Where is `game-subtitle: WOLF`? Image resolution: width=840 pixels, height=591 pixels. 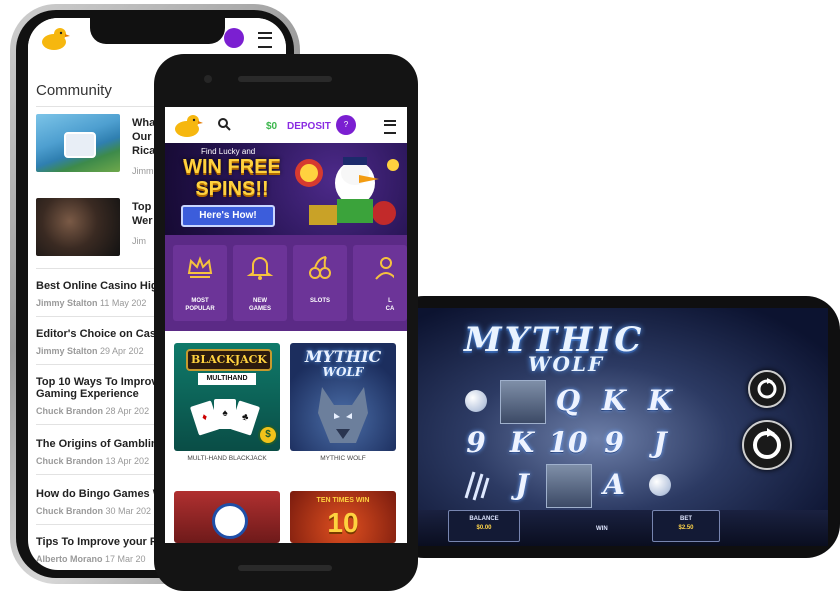 game-subtitle: WOLF is located at coordinates (566, 364).